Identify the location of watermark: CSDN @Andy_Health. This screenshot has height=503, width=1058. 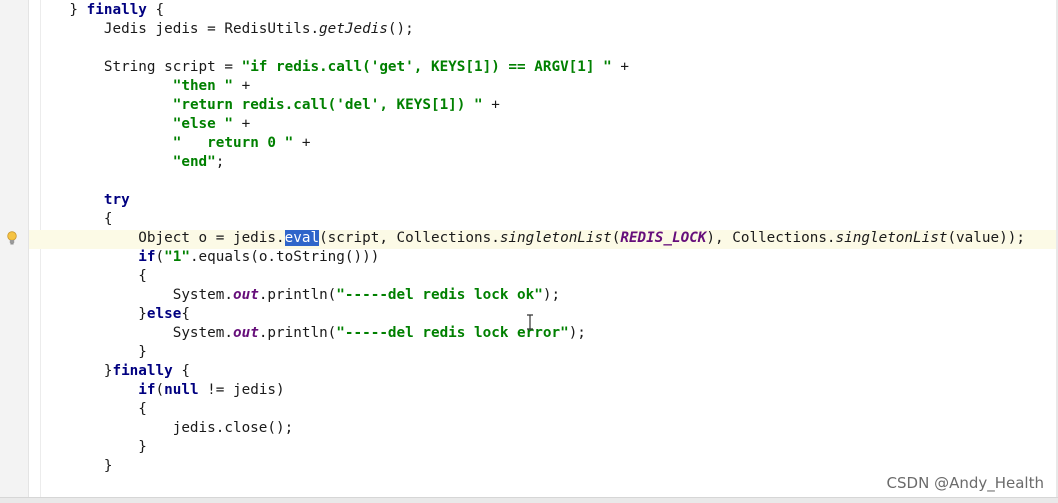
(965, 483).